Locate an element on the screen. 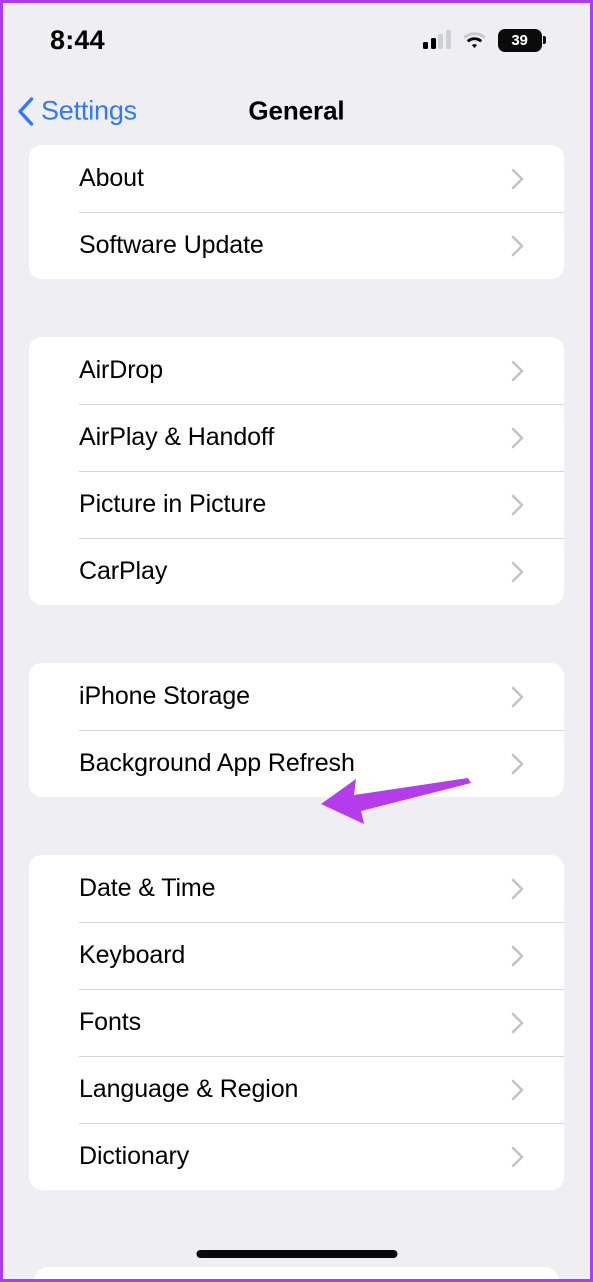  cellular-signal-icon is located at coordinates (437, 39).